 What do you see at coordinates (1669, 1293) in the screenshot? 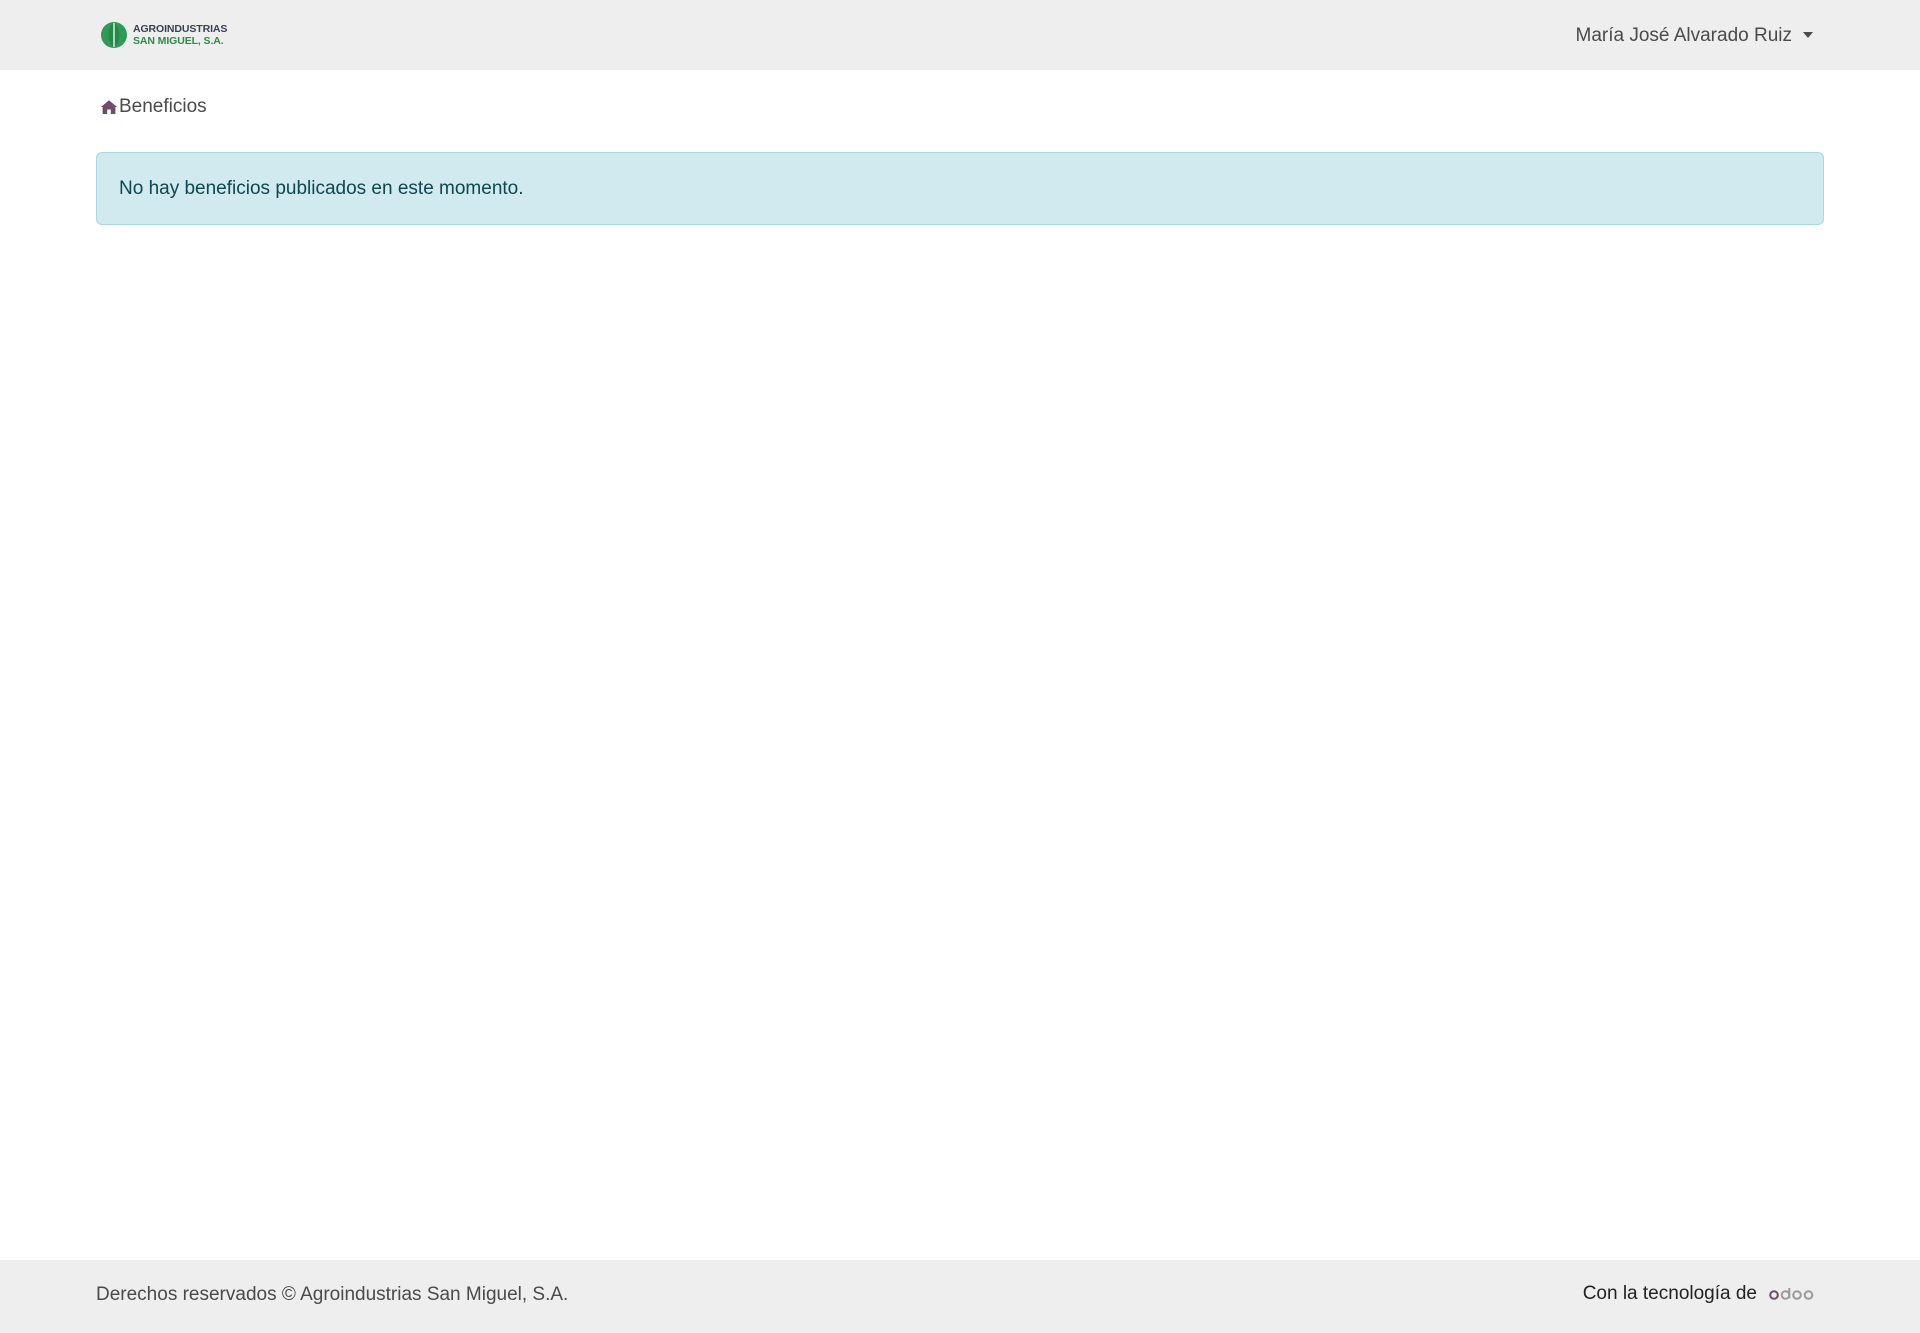
I see `powered-by-label: Con la tecnología de` at bounding box center [1669, 1293].